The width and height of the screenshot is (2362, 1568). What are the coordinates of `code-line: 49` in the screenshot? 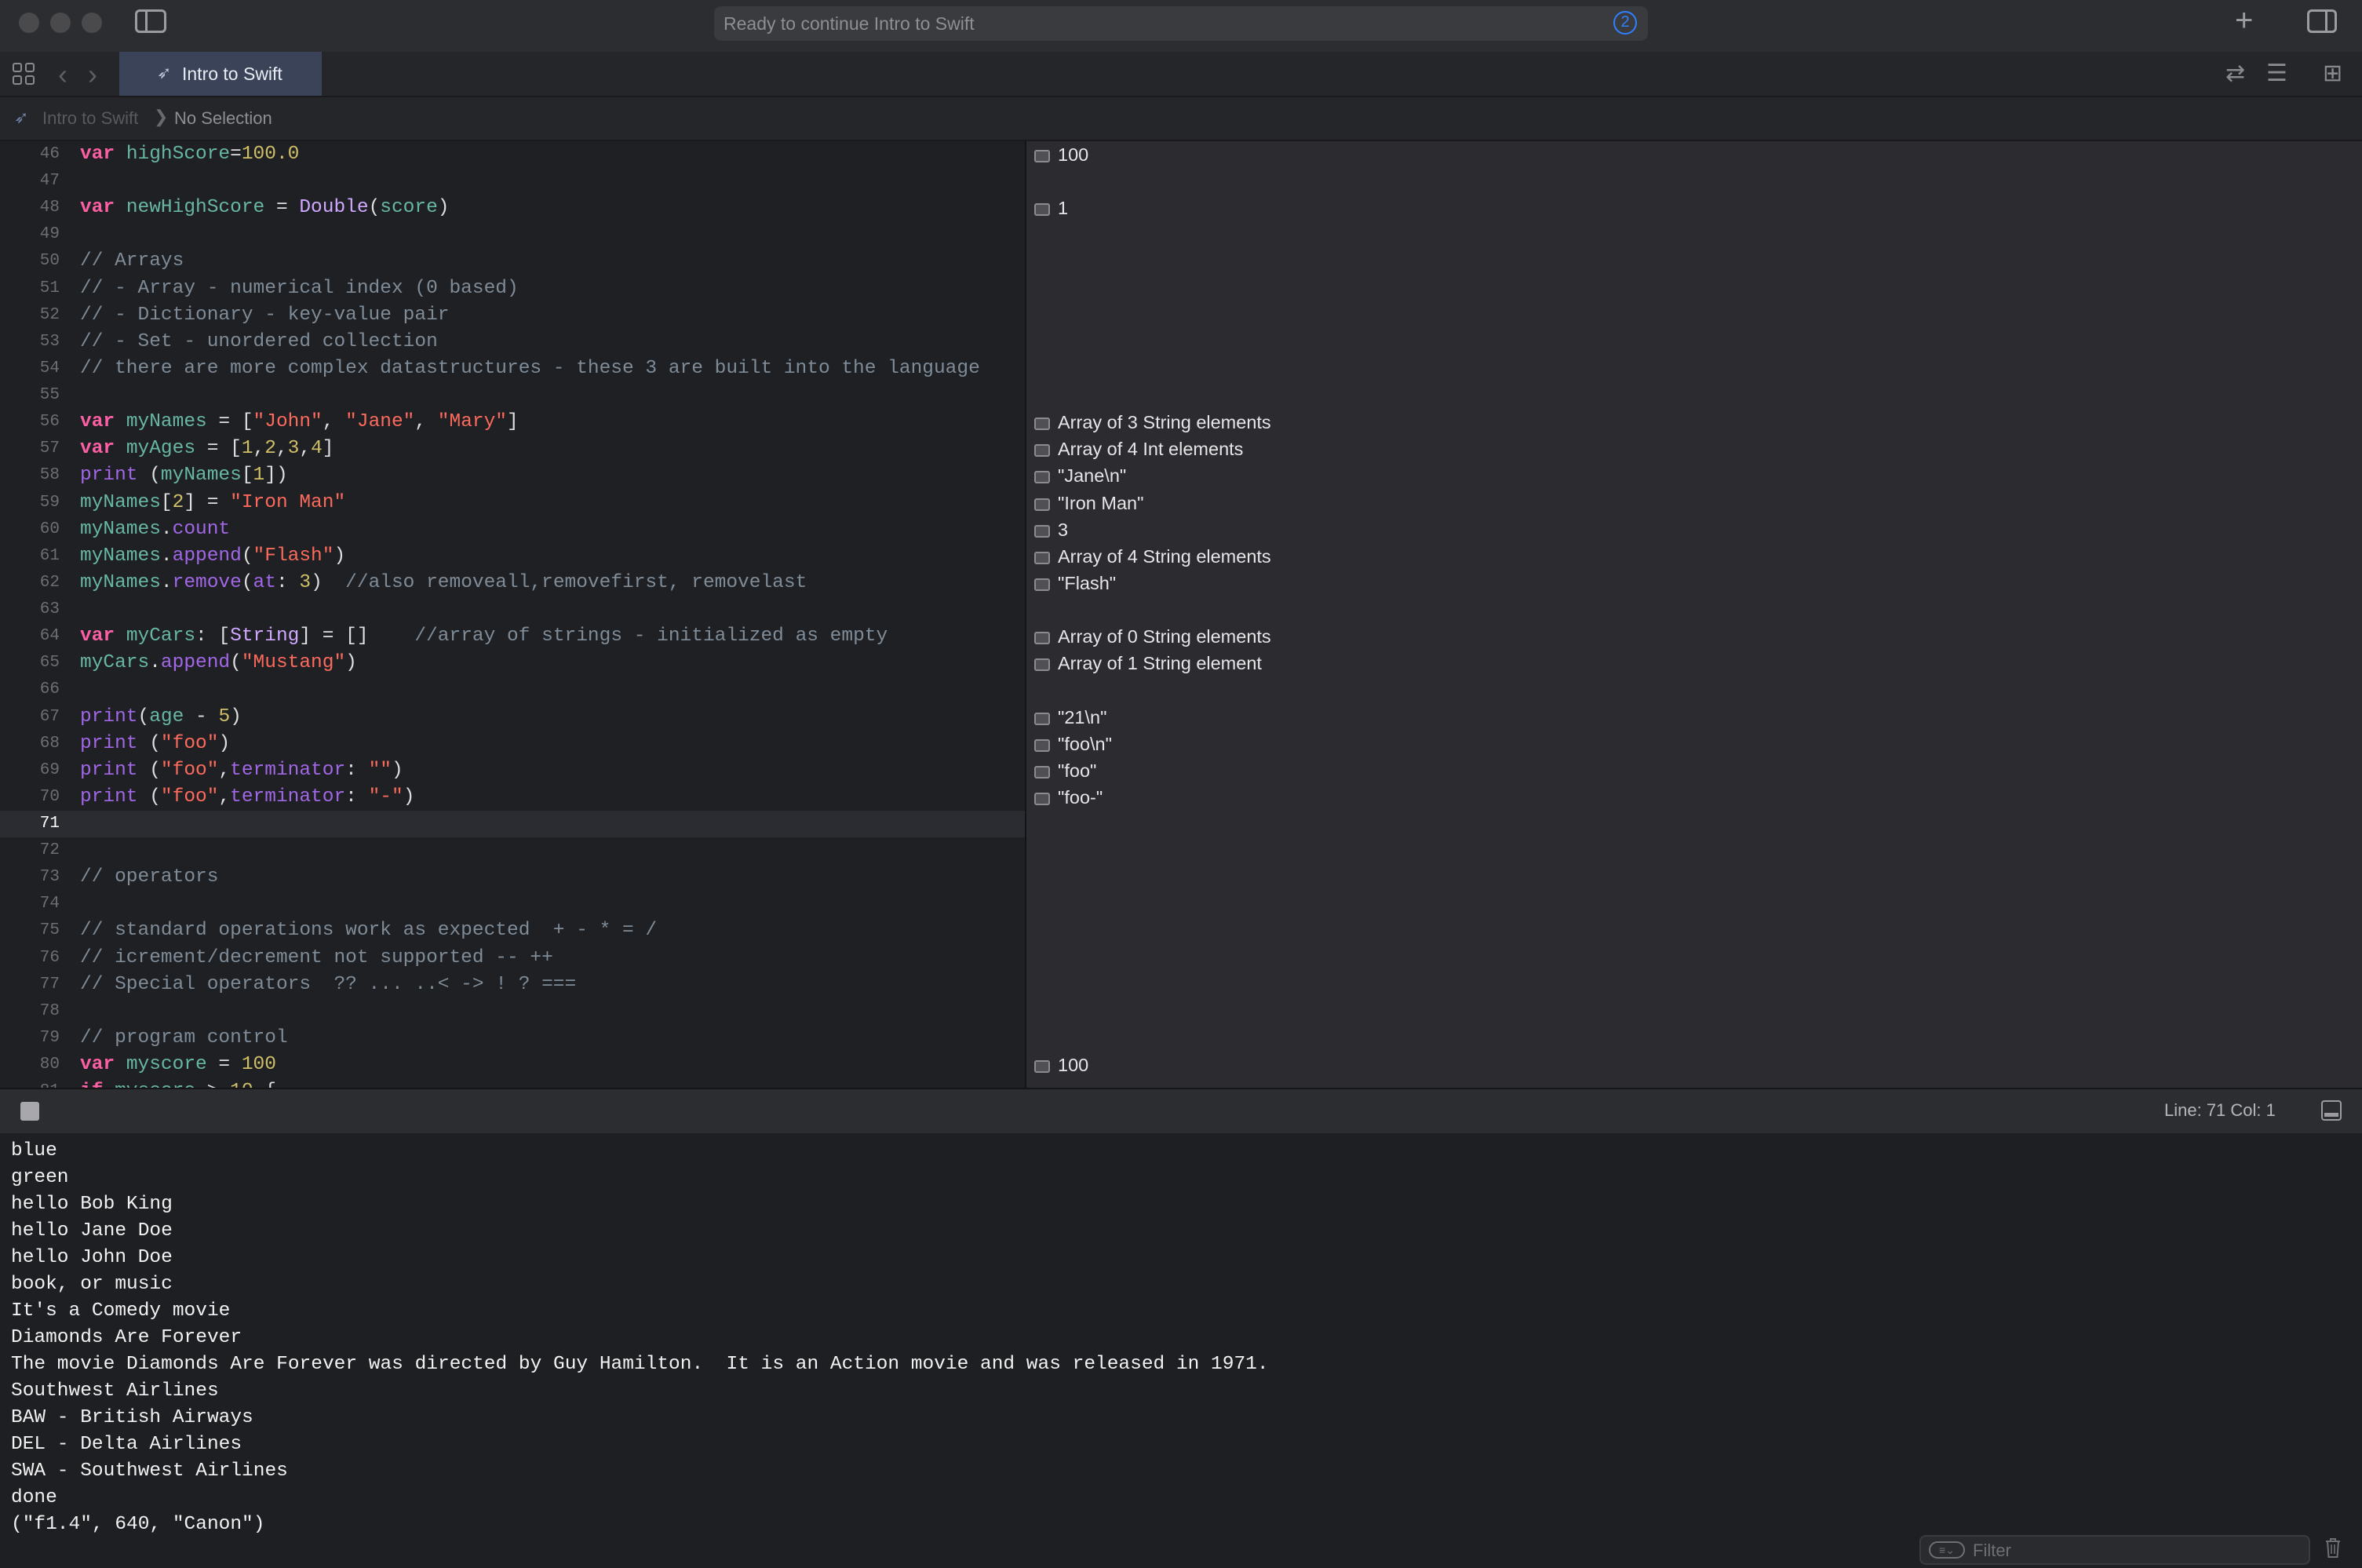 It's located at (513, 234).